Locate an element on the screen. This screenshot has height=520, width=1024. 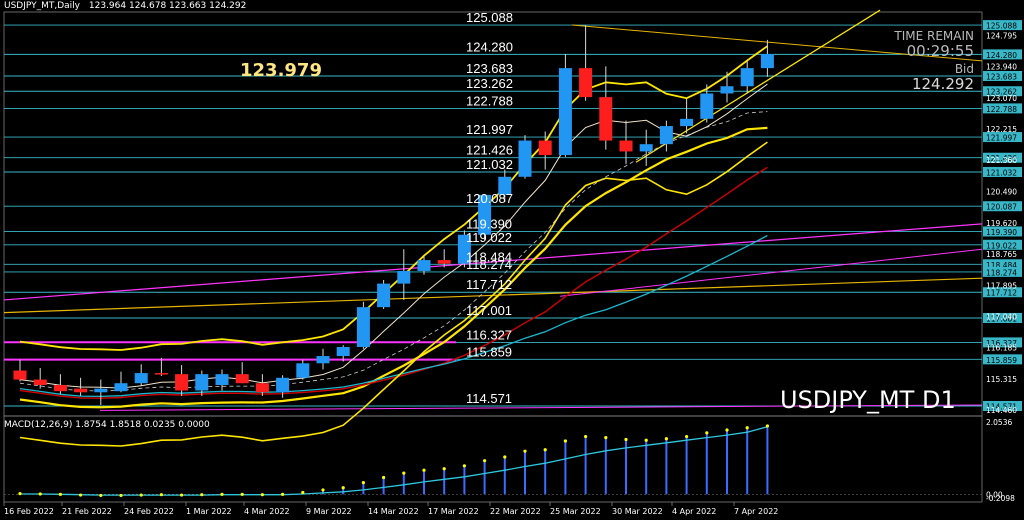
level-label: 123.683 is located at coordinates (489, 68).